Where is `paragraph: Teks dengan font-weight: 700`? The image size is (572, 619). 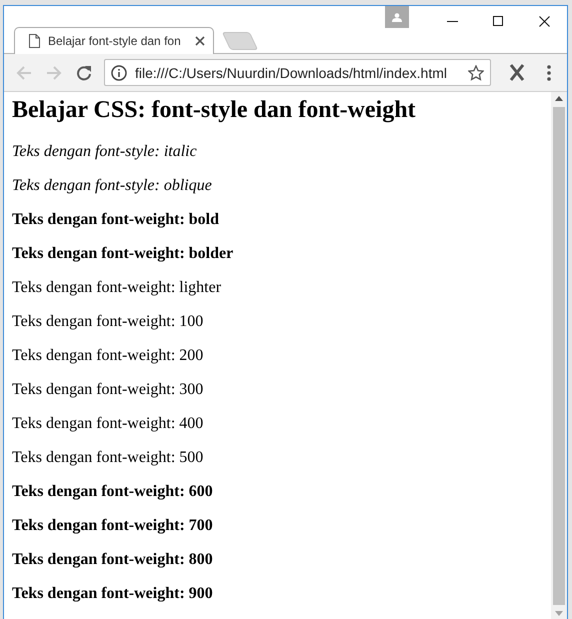
paragraph: Teks dengan font-weight: 700 is located at coordinates (113, 526).